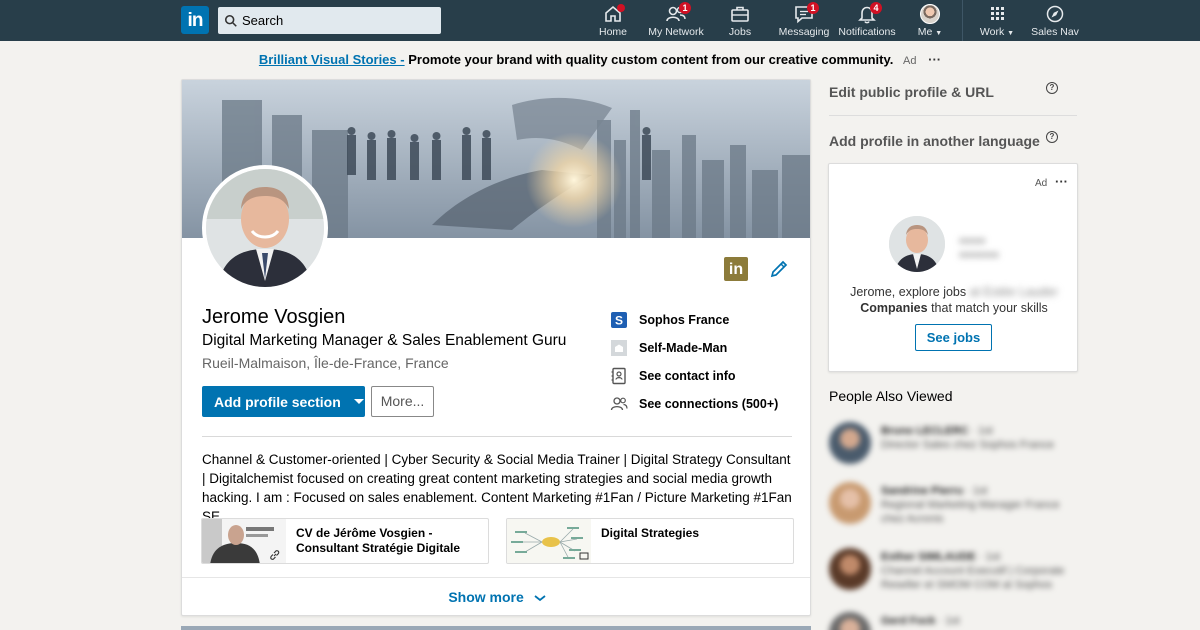 Image resolution: width=1200 pixels, height=630 pixels. Describe the element at coordinates (806, 13) in the screenshot. I see `messaging-icon: 1` at that location.